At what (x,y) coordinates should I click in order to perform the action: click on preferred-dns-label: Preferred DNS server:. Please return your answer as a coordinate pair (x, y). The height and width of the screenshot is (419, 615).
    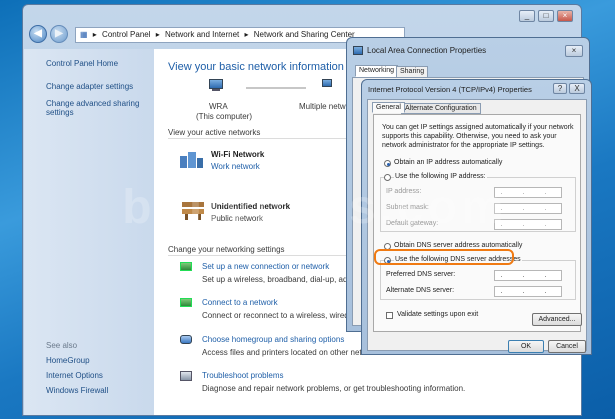
    Looking at the image, I should click on (421, 274).